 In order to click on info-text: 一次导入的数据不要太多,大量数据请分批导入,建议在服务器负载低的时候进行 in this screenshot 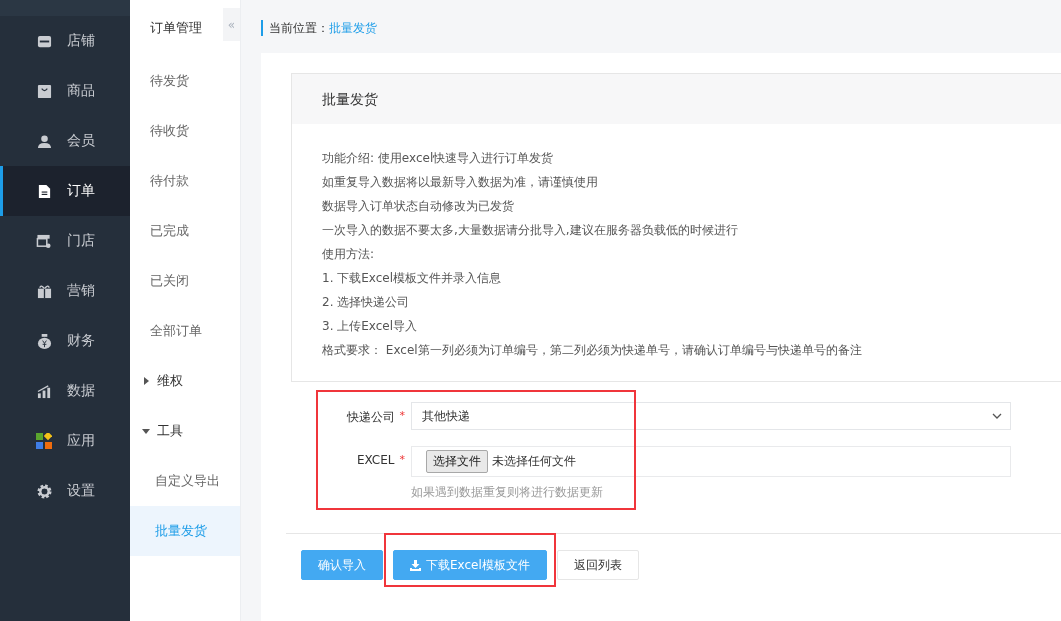, I will do `click(530, 230)`.